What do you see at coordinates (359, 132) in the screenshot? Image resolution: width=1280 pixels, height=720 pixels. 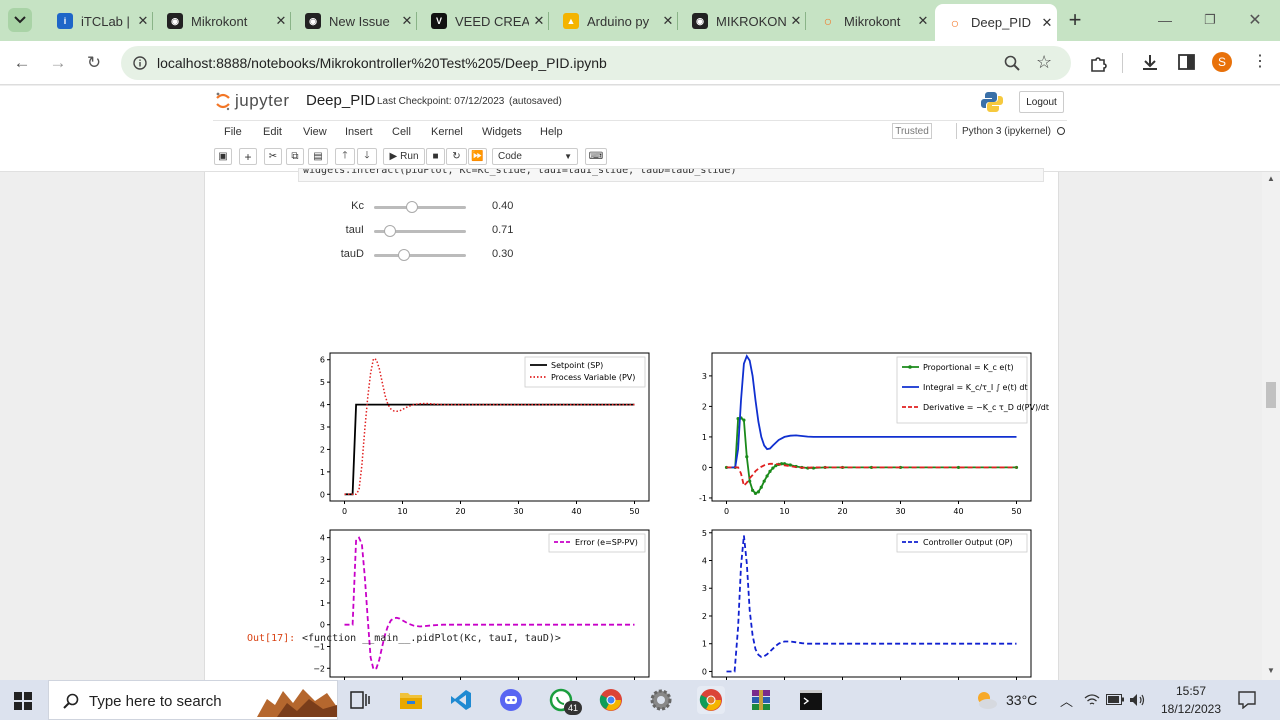 I see `menu-insert: Insert` at bounding box center [359, 132].